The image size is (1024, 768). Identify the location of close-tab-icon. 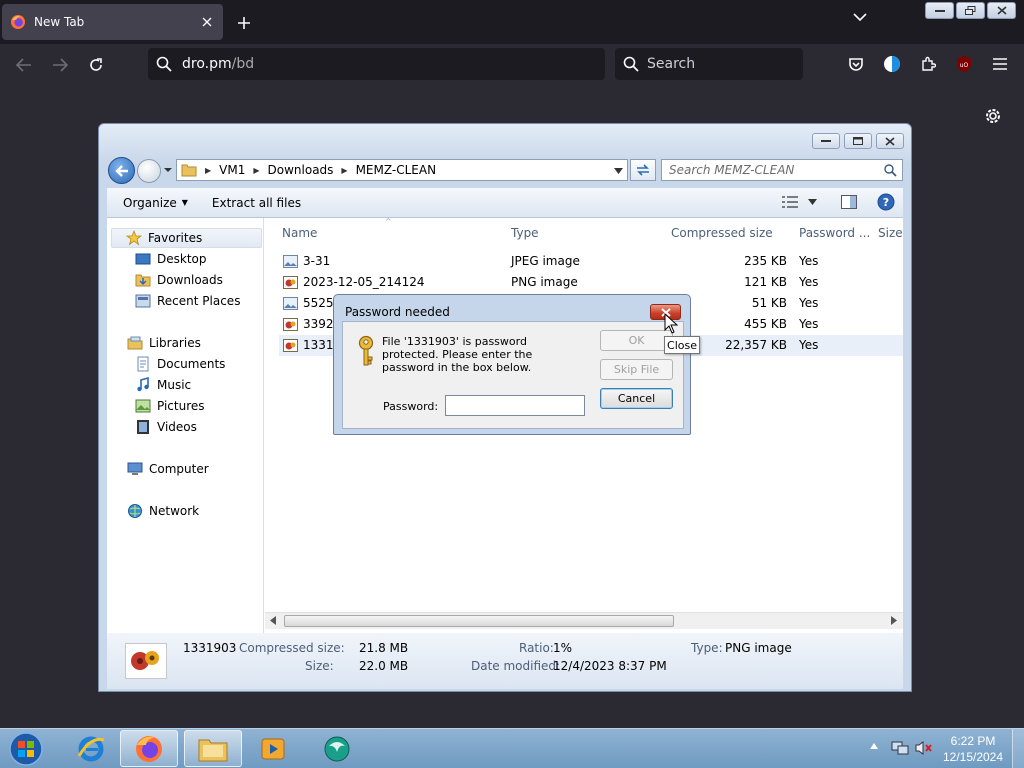
(207, 22).